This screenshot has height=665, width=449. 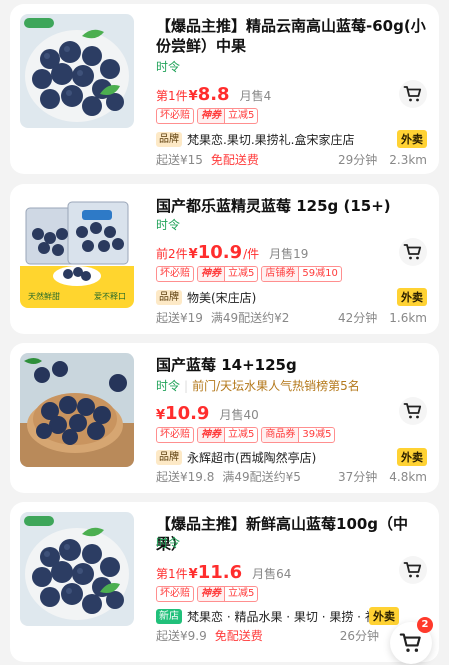 What do you see at coordinates (272, 574) in the screenshot?
I see `monthly-sales: 月售64` at bounding box center [272, 574].